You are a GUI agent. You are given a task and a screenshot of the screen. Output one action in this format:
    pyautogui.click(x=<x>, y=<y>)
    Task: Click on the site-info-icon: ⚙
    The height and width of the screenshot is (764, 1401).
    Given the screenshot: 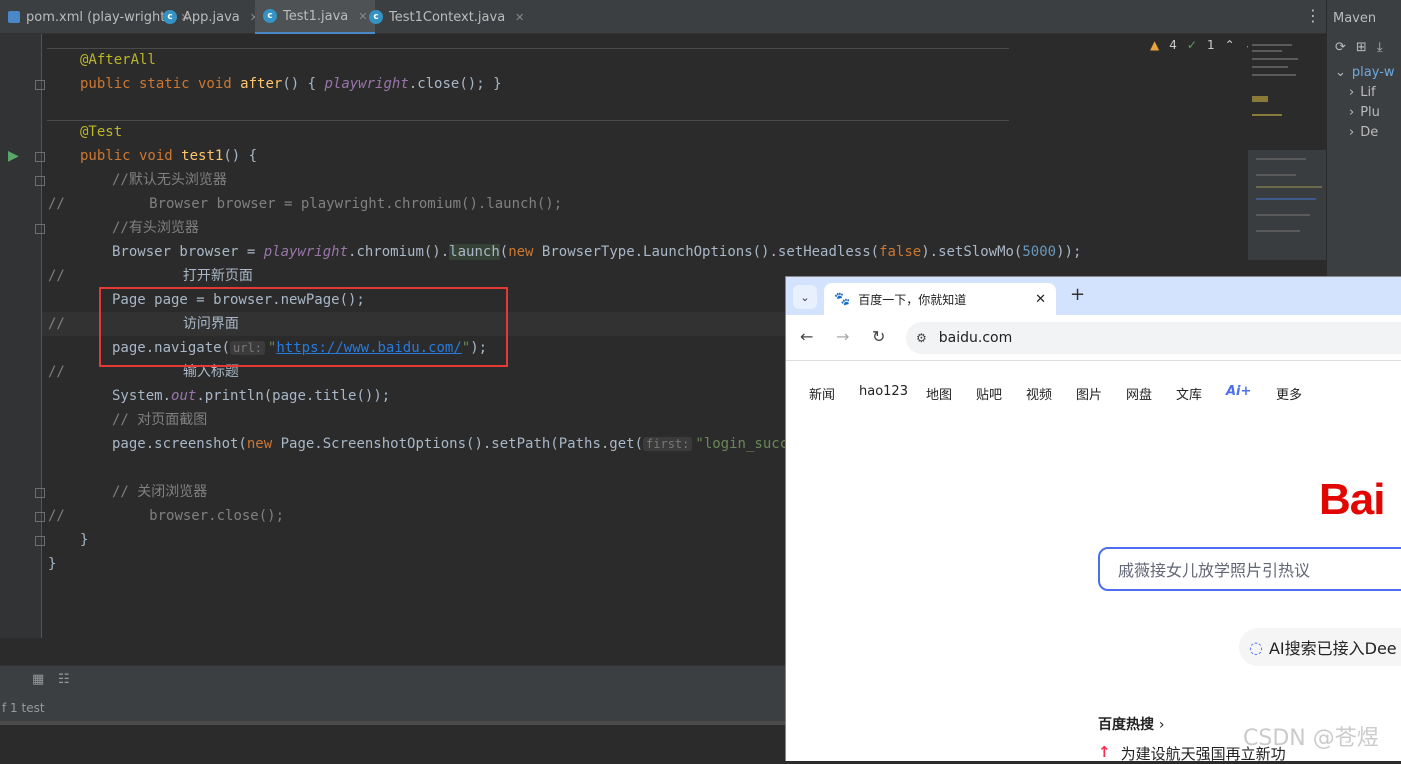 What is the action you would take?
    pyautogui.click(x=921, y=338)
    